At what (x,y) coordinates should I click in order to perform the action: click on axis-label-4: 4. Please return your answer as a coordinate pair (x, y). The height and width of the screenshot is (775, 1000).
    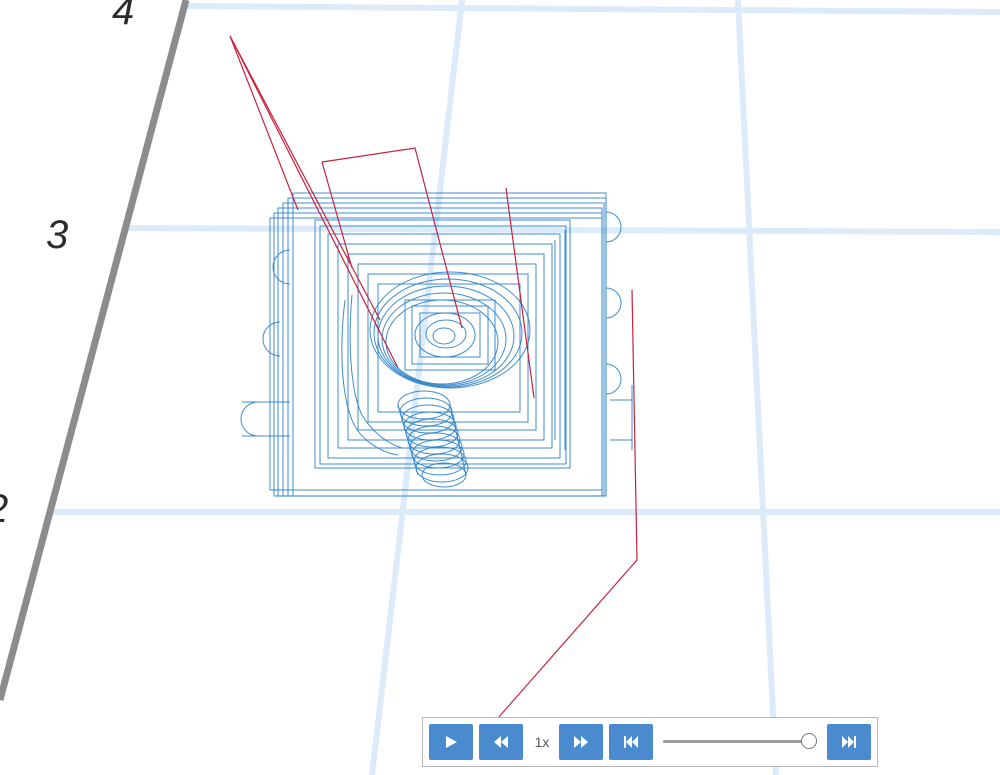
    Looking at the image, I should click on (123, 16).